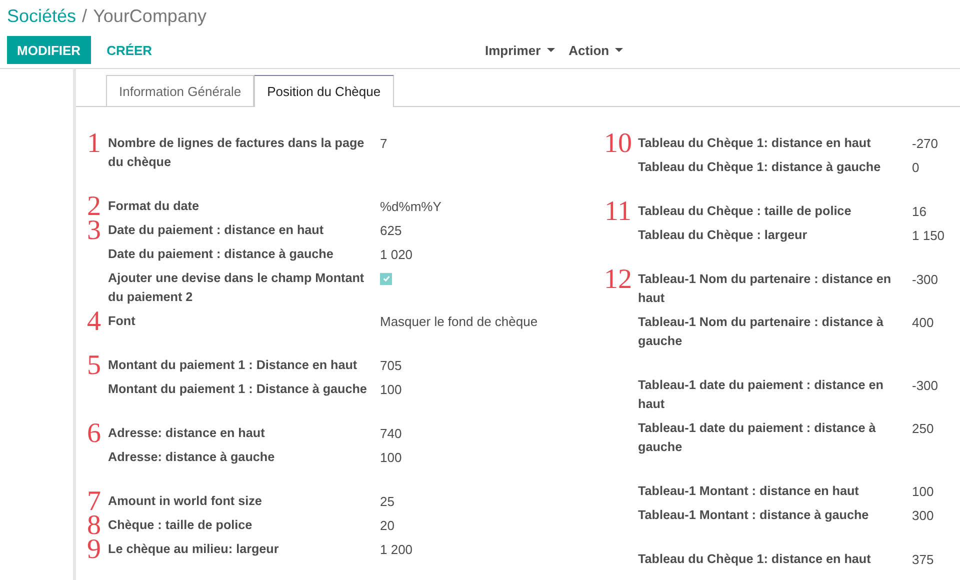 This screenshot has width=960, height=580. Describe the element at coordinates (41, 16) in the screenshot. I see `breadcrumb-link: Sociétés` at that location.